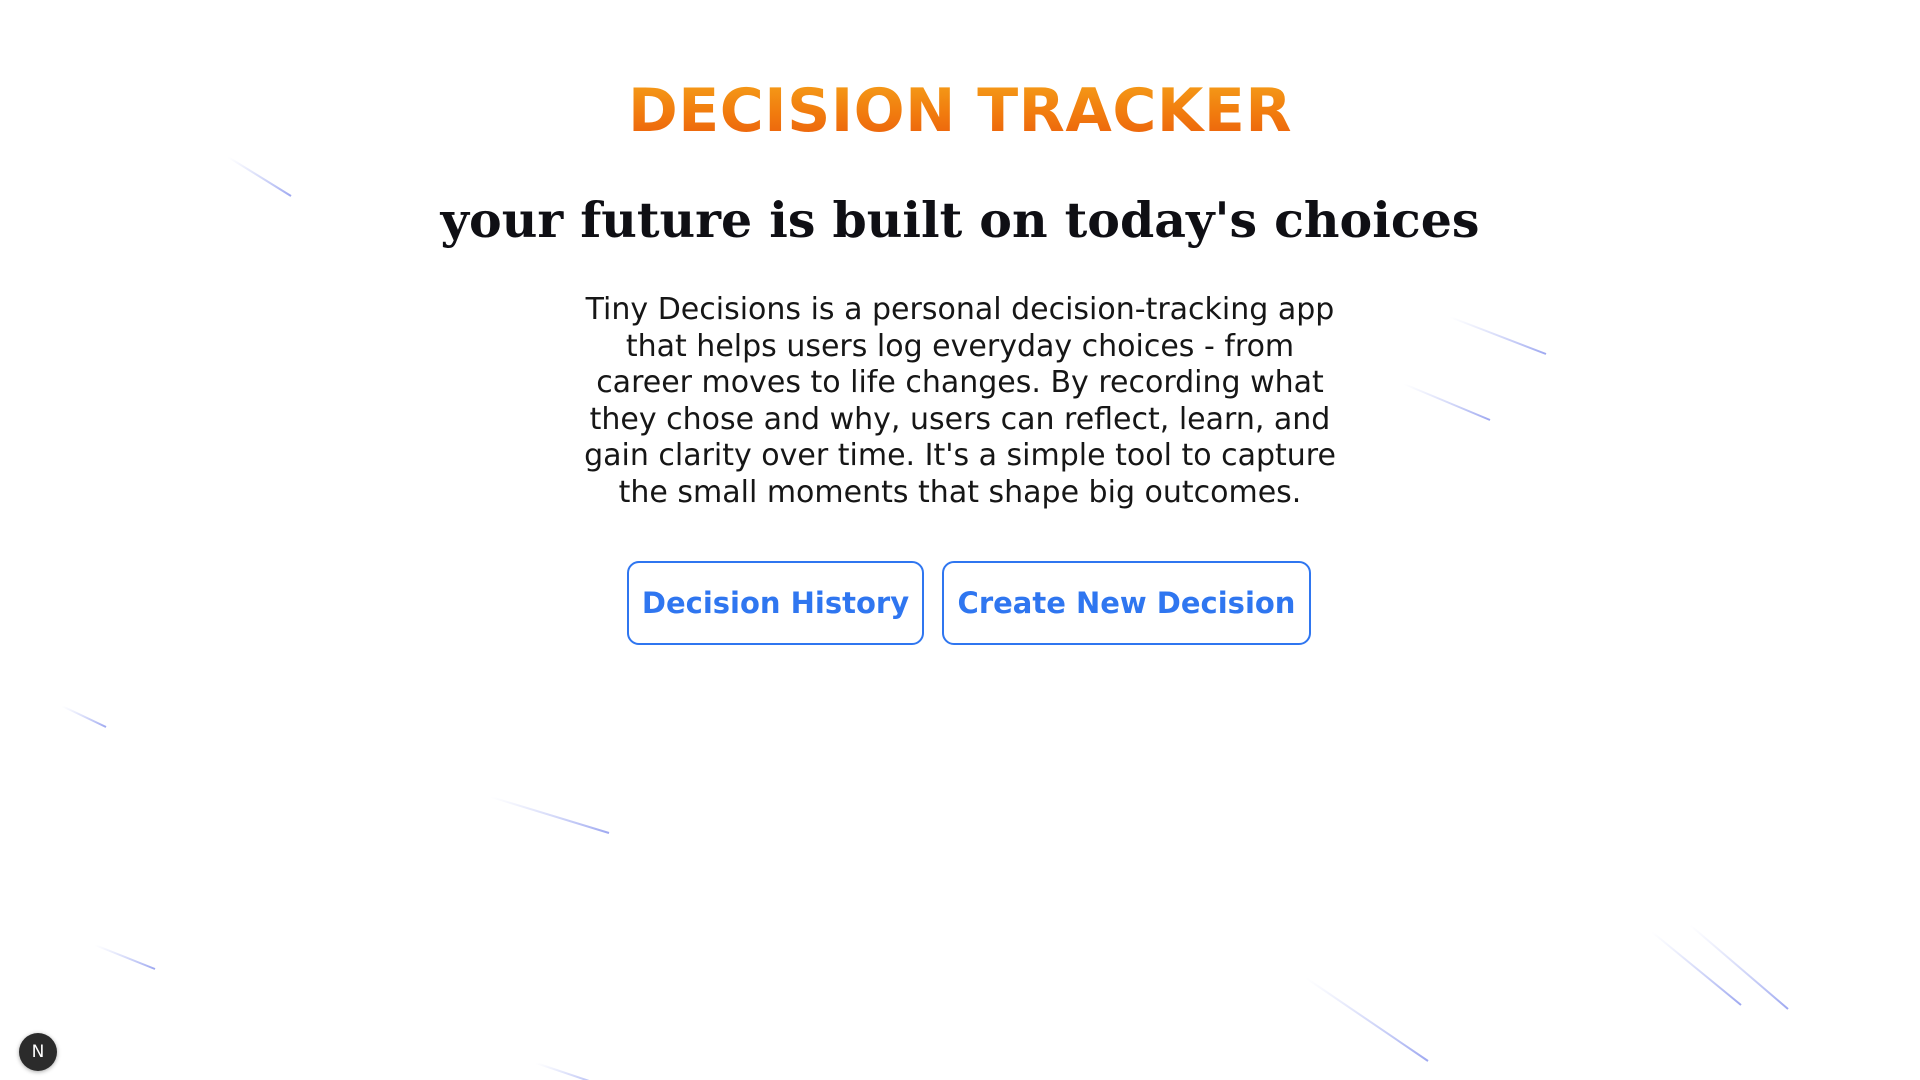 The height and width of the screenshot is (1080, 1920). Describe the element at coordinates (775, 603) in the screenshot. I see `decision-history-button: Decision History` at that location.